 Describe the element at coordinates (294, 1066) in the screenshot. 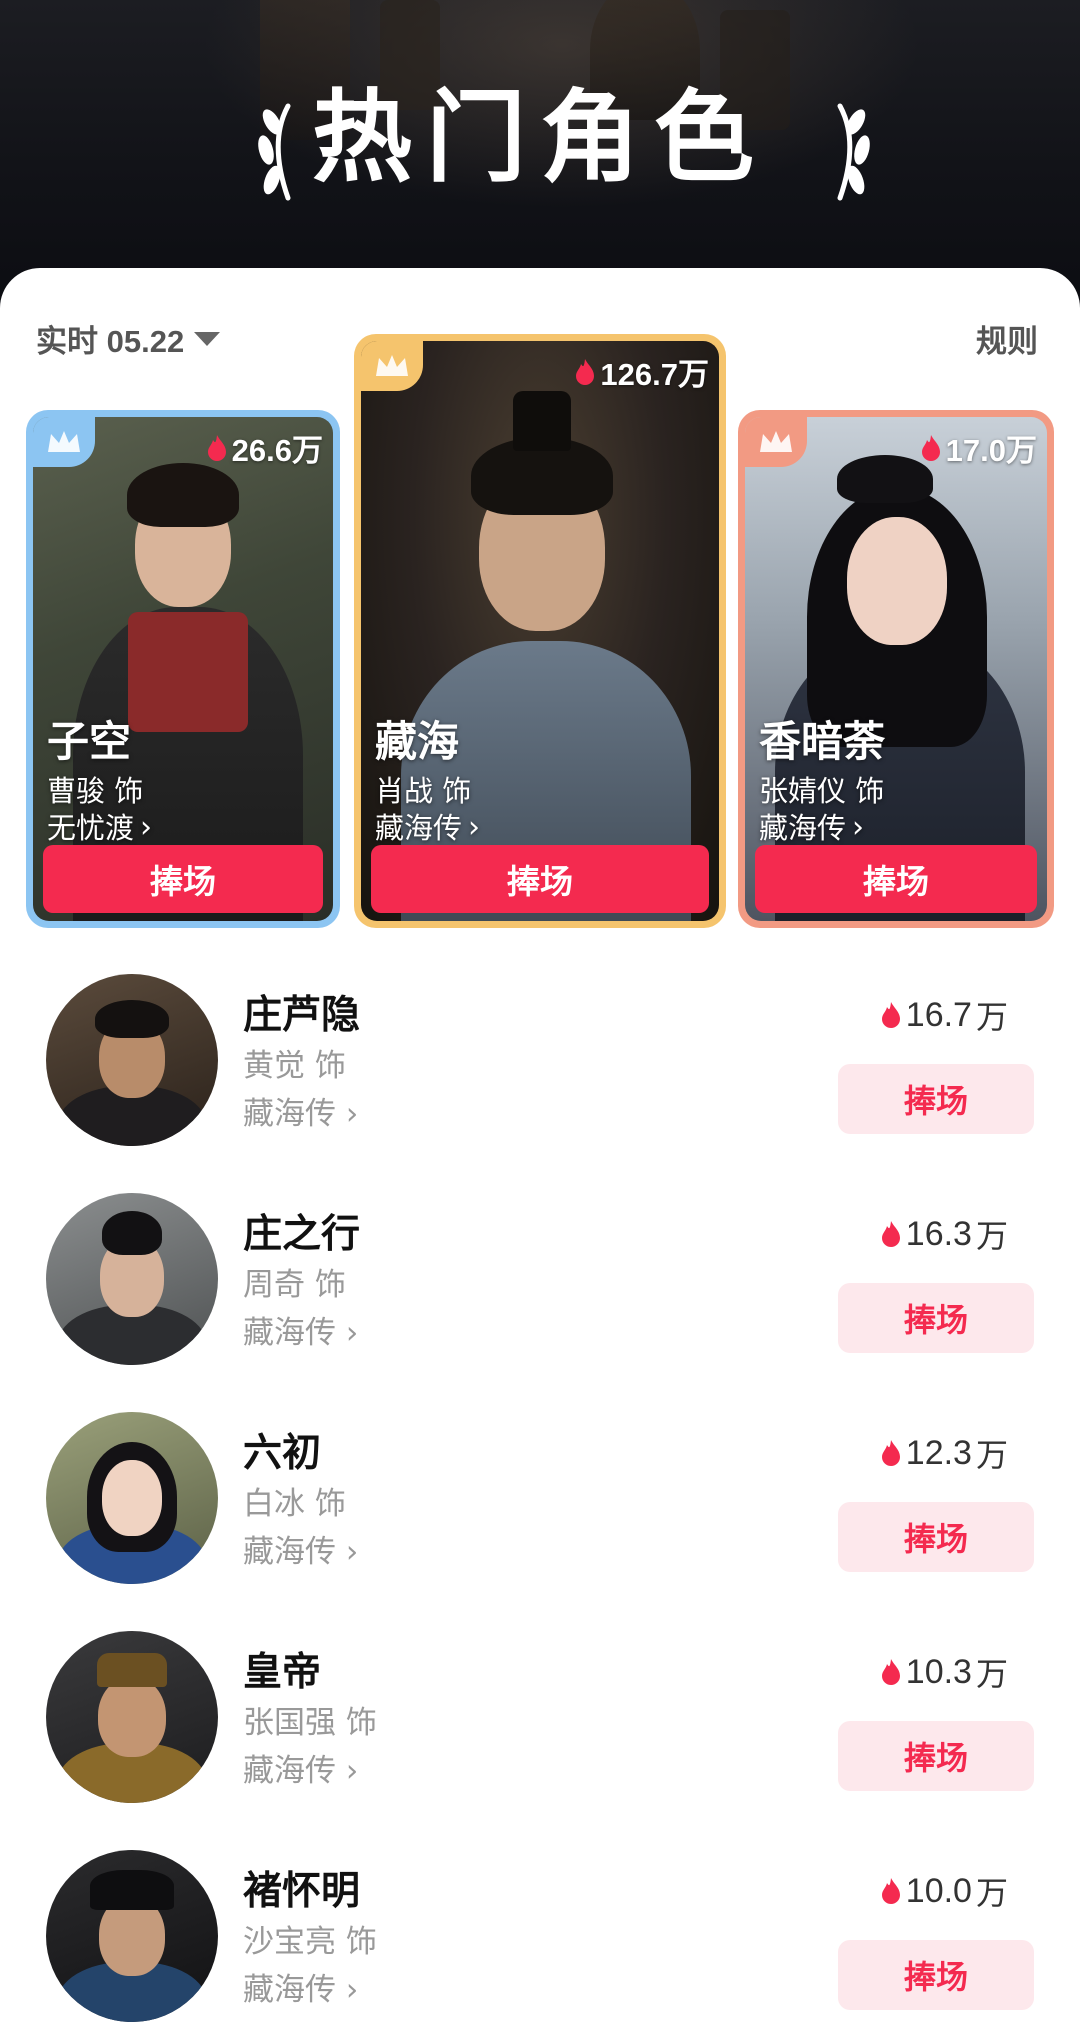

I see `actor-name: 黄觉 饰` at that location.